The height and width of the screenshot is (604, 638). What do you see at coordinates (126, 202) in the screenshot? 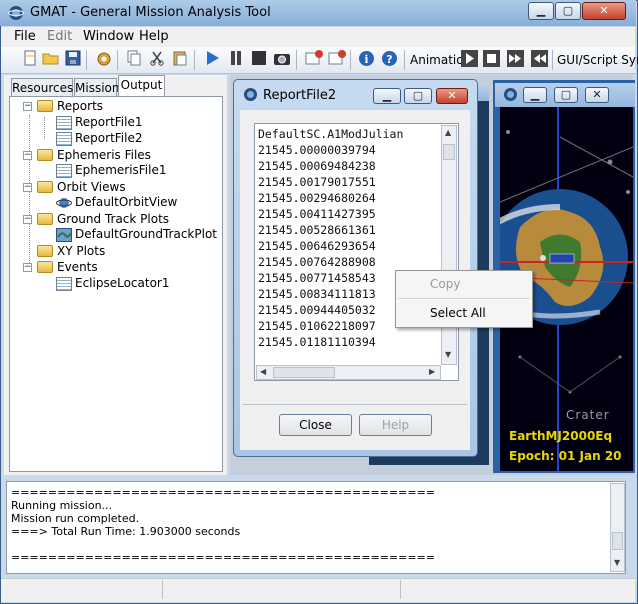
I see `tree-item-defaultorbitview: DefaultOrbitView` at bounding box center [126, 202].